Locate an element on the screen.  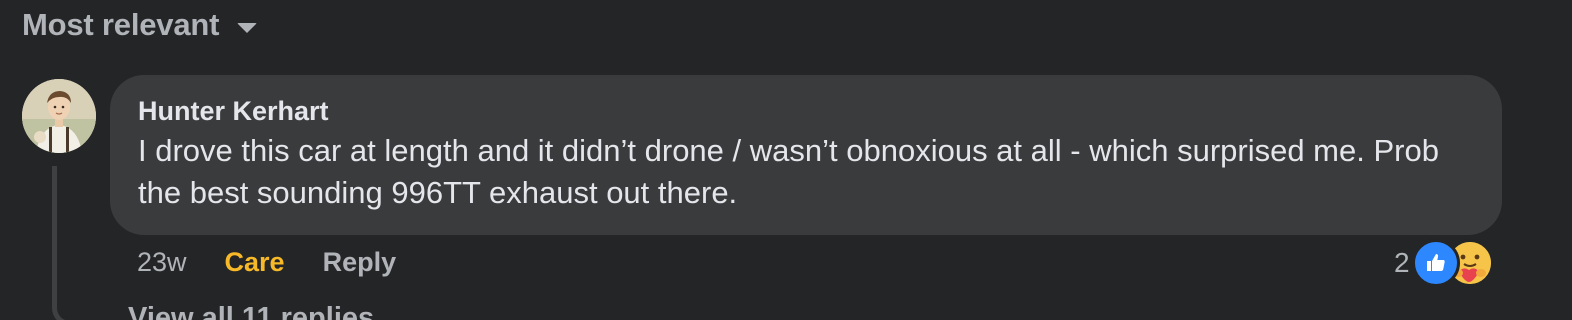
comment-actions: 23w Care Reply is located at coordinates (266, 262).